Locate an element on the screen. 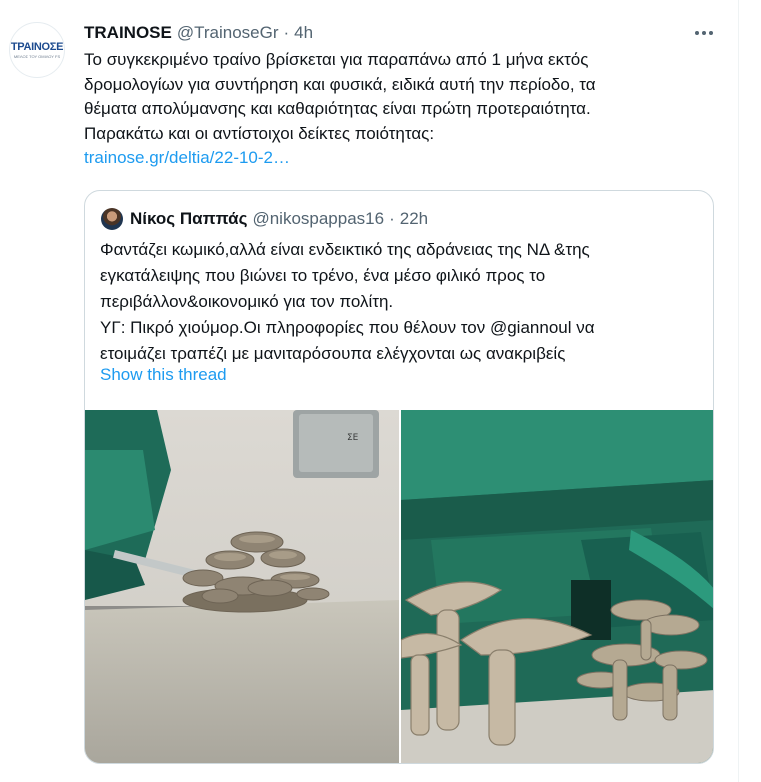  avatar-logo-subtext: ΜΕΛΟΣ ΤΟΥ ΟΜΙΛΟΥ FS is located at coordinates (37, 56).